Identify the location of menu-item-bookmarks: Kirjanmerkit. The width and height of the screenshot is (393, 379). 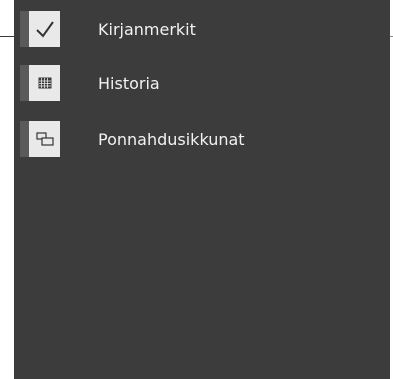
(200, 29).